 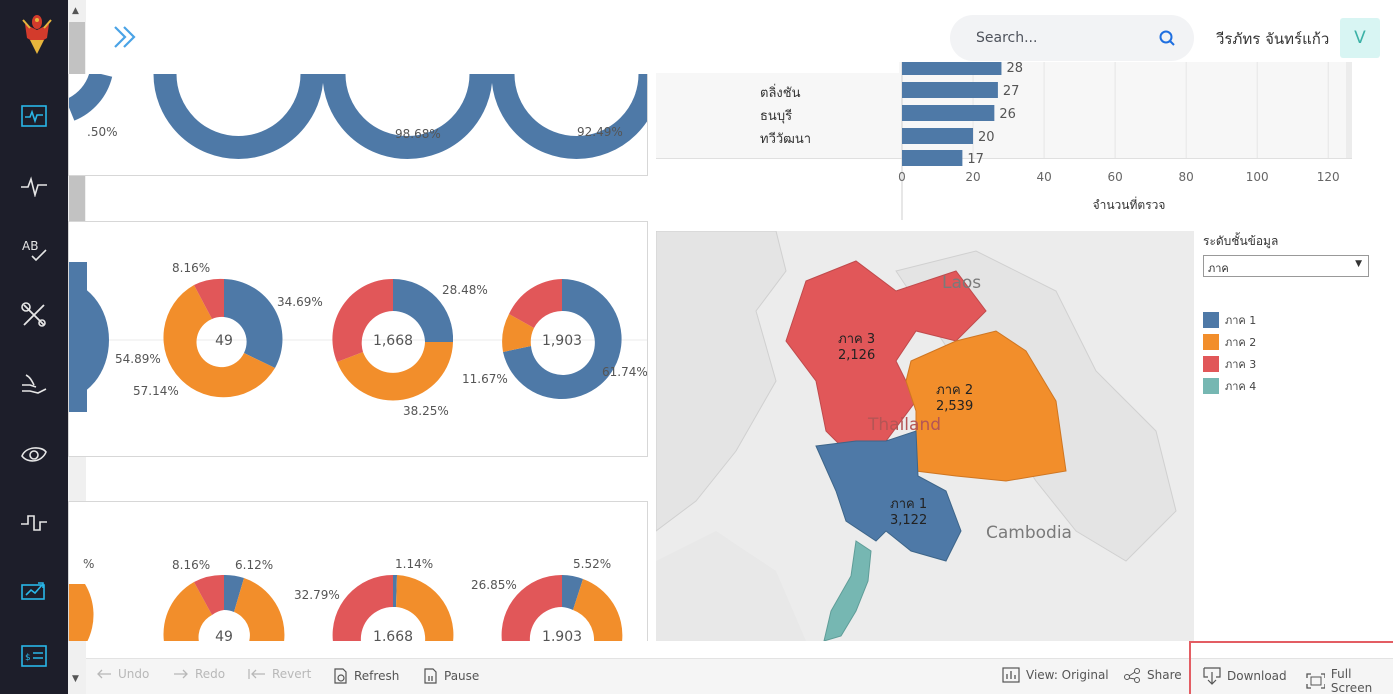 What do you see at coordinates (592, 564) in the screenshot?
I see `donut-3-4-pct-b: 5.52%` at bounding box center [592, 564].